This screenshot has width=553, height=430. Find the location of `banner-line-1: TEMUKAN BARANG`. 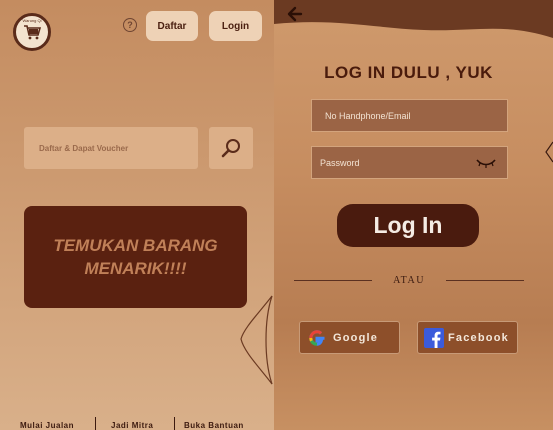

banner-line-1: TEMUKAN BARANG is located at coordinates (135, 245).